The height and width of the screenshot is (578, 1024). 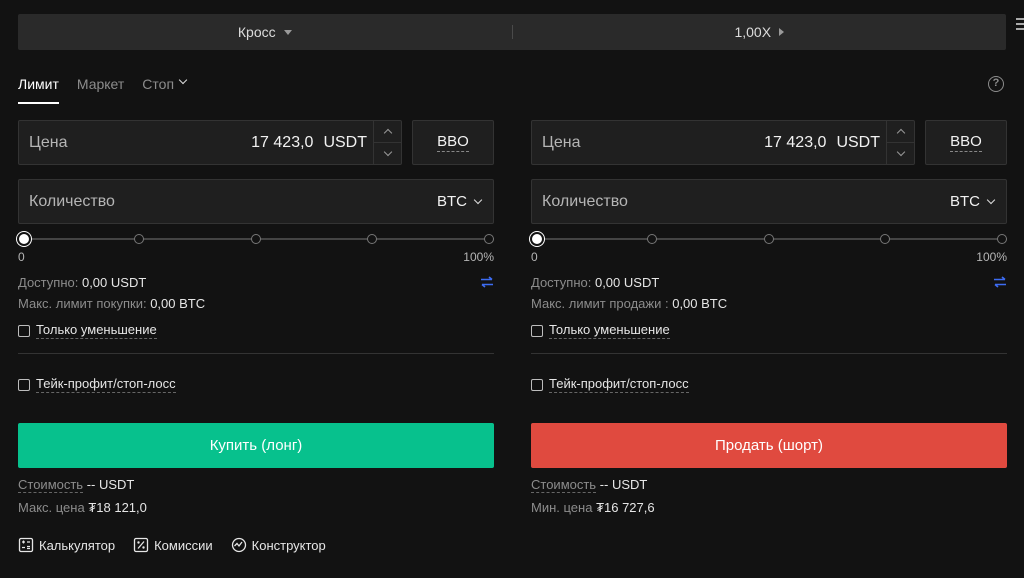 What do you see at coordinates (585, 201) in the screenshot?
I see `quantity-label: Количество` at bounding box center [585, 201].